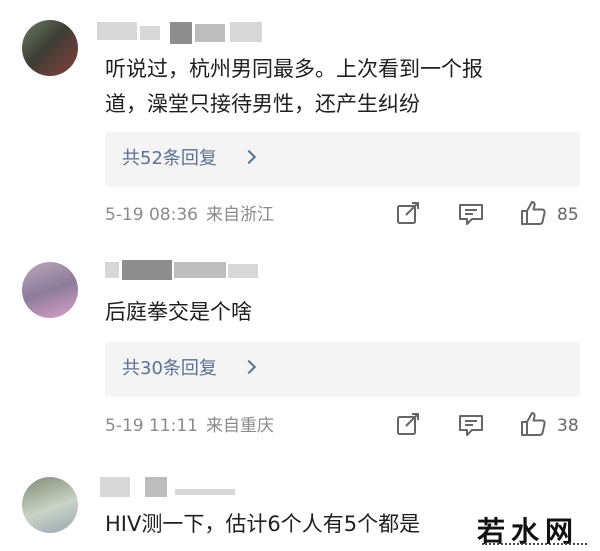 This screenshot has width=600, height=551. Describe the element at coordinates (568, 426) in the screenshot. I see `like-count: 38` at that location.